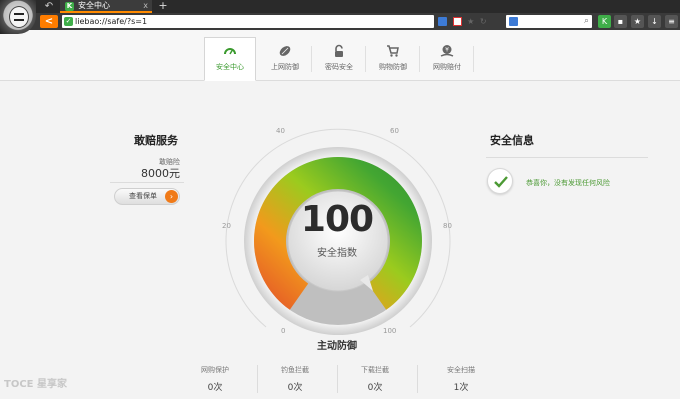 The image size is (680, 399). What do you see at coordinates (171, 196) in the screenshot?
I see `arrow-right-icon: ›` at bounding box center [171, 196].